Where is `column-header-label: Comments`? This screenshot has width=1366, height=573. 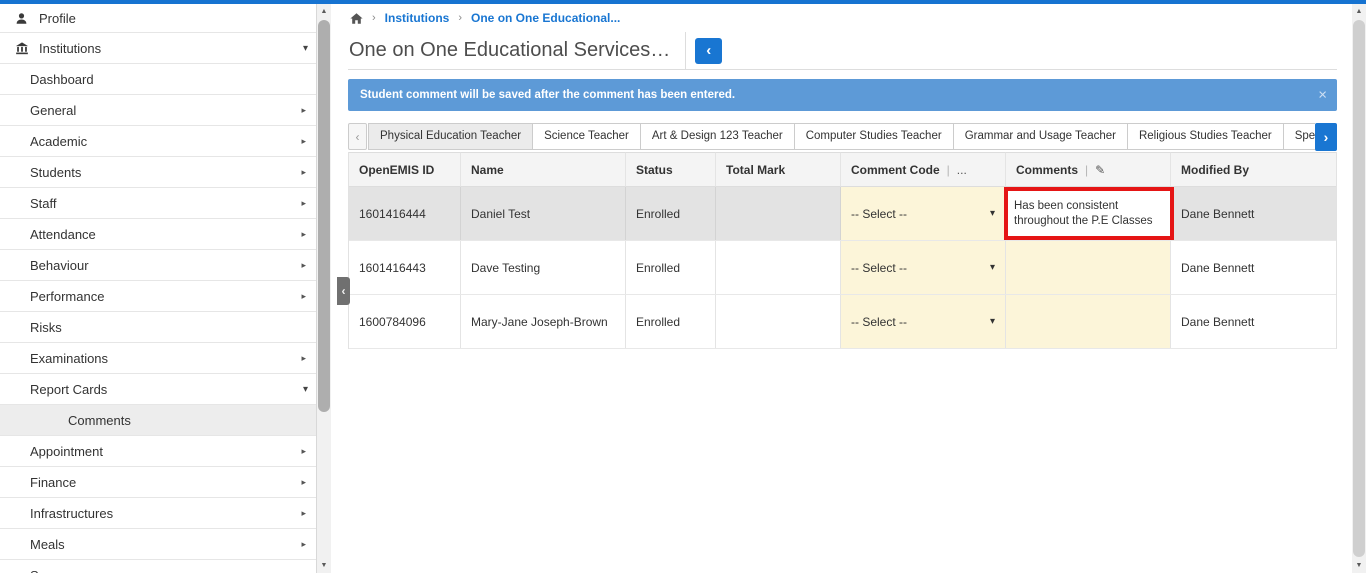
column-header-label: Comments is located at coordinates (1047, 169).